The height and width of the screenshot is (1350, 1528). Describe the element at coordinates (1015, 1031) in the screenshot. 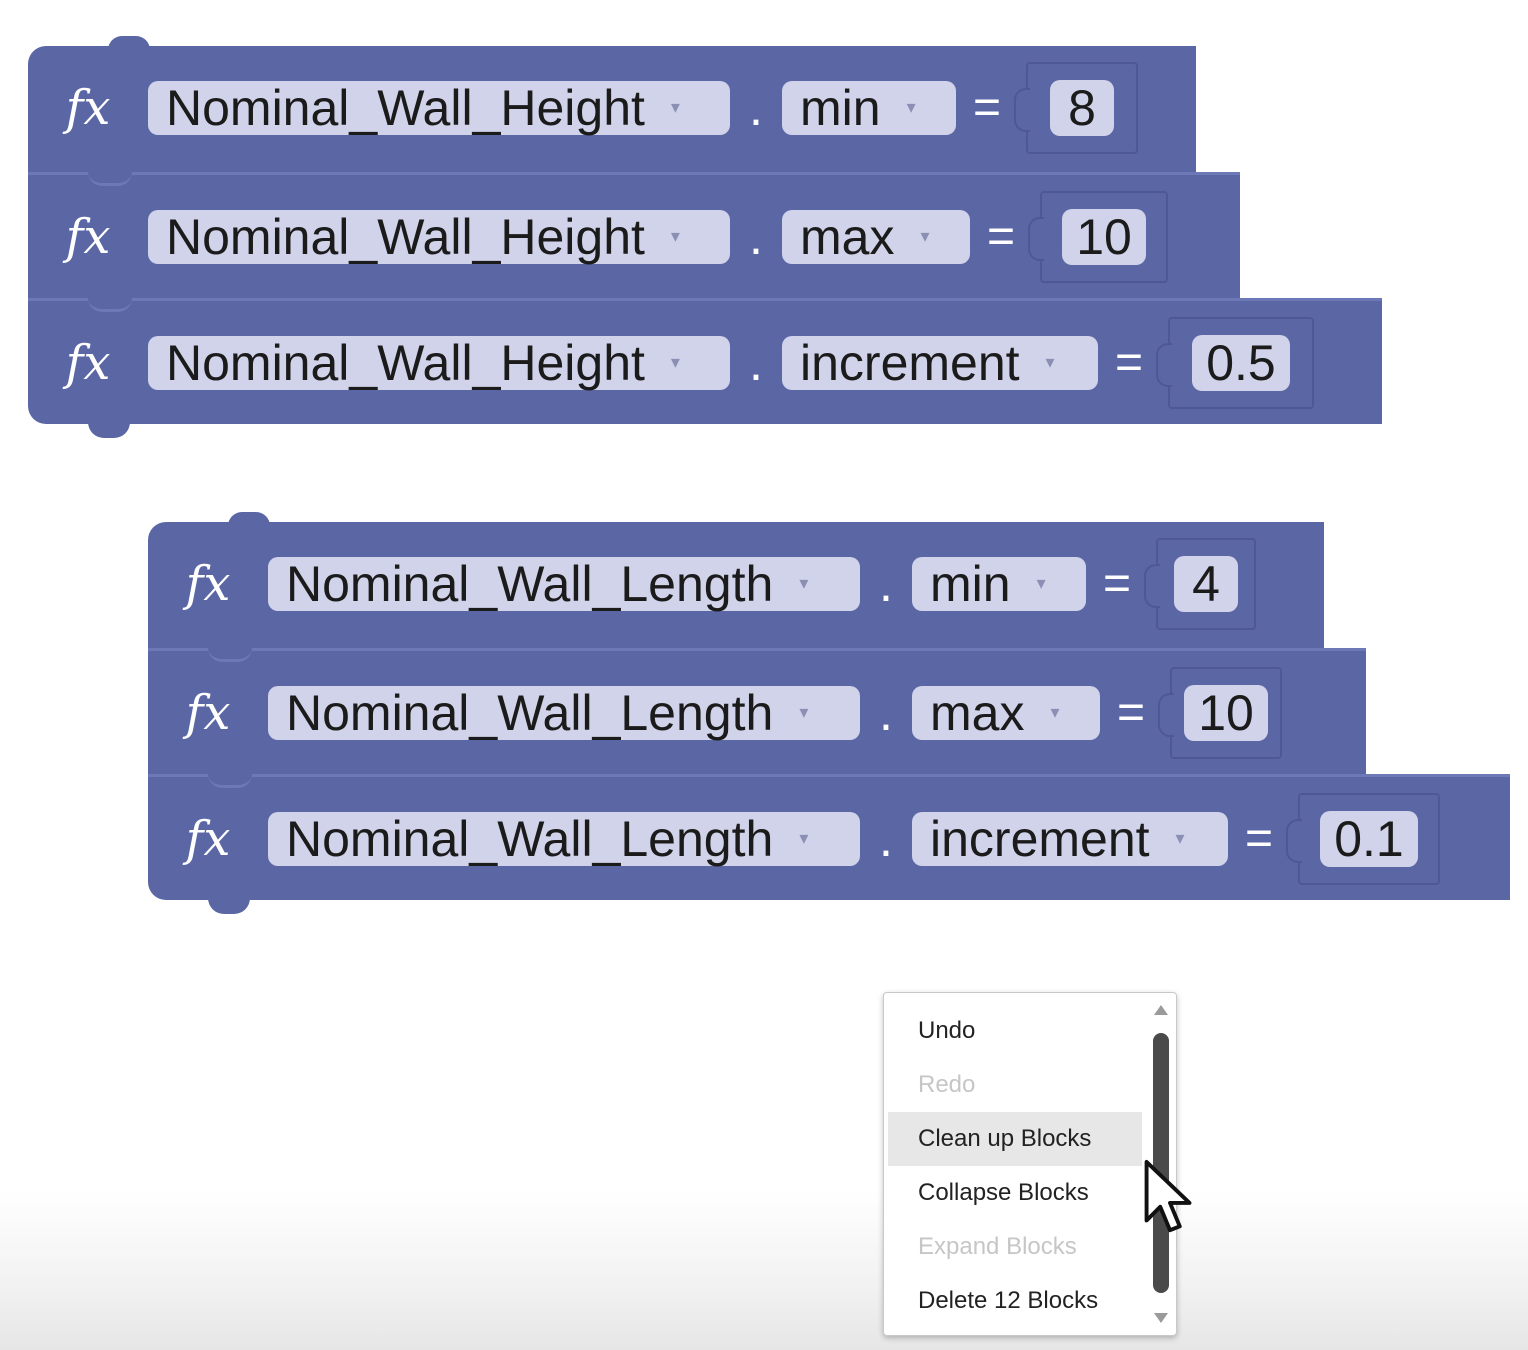

I see `menu-item-undo: Undo` at that location.